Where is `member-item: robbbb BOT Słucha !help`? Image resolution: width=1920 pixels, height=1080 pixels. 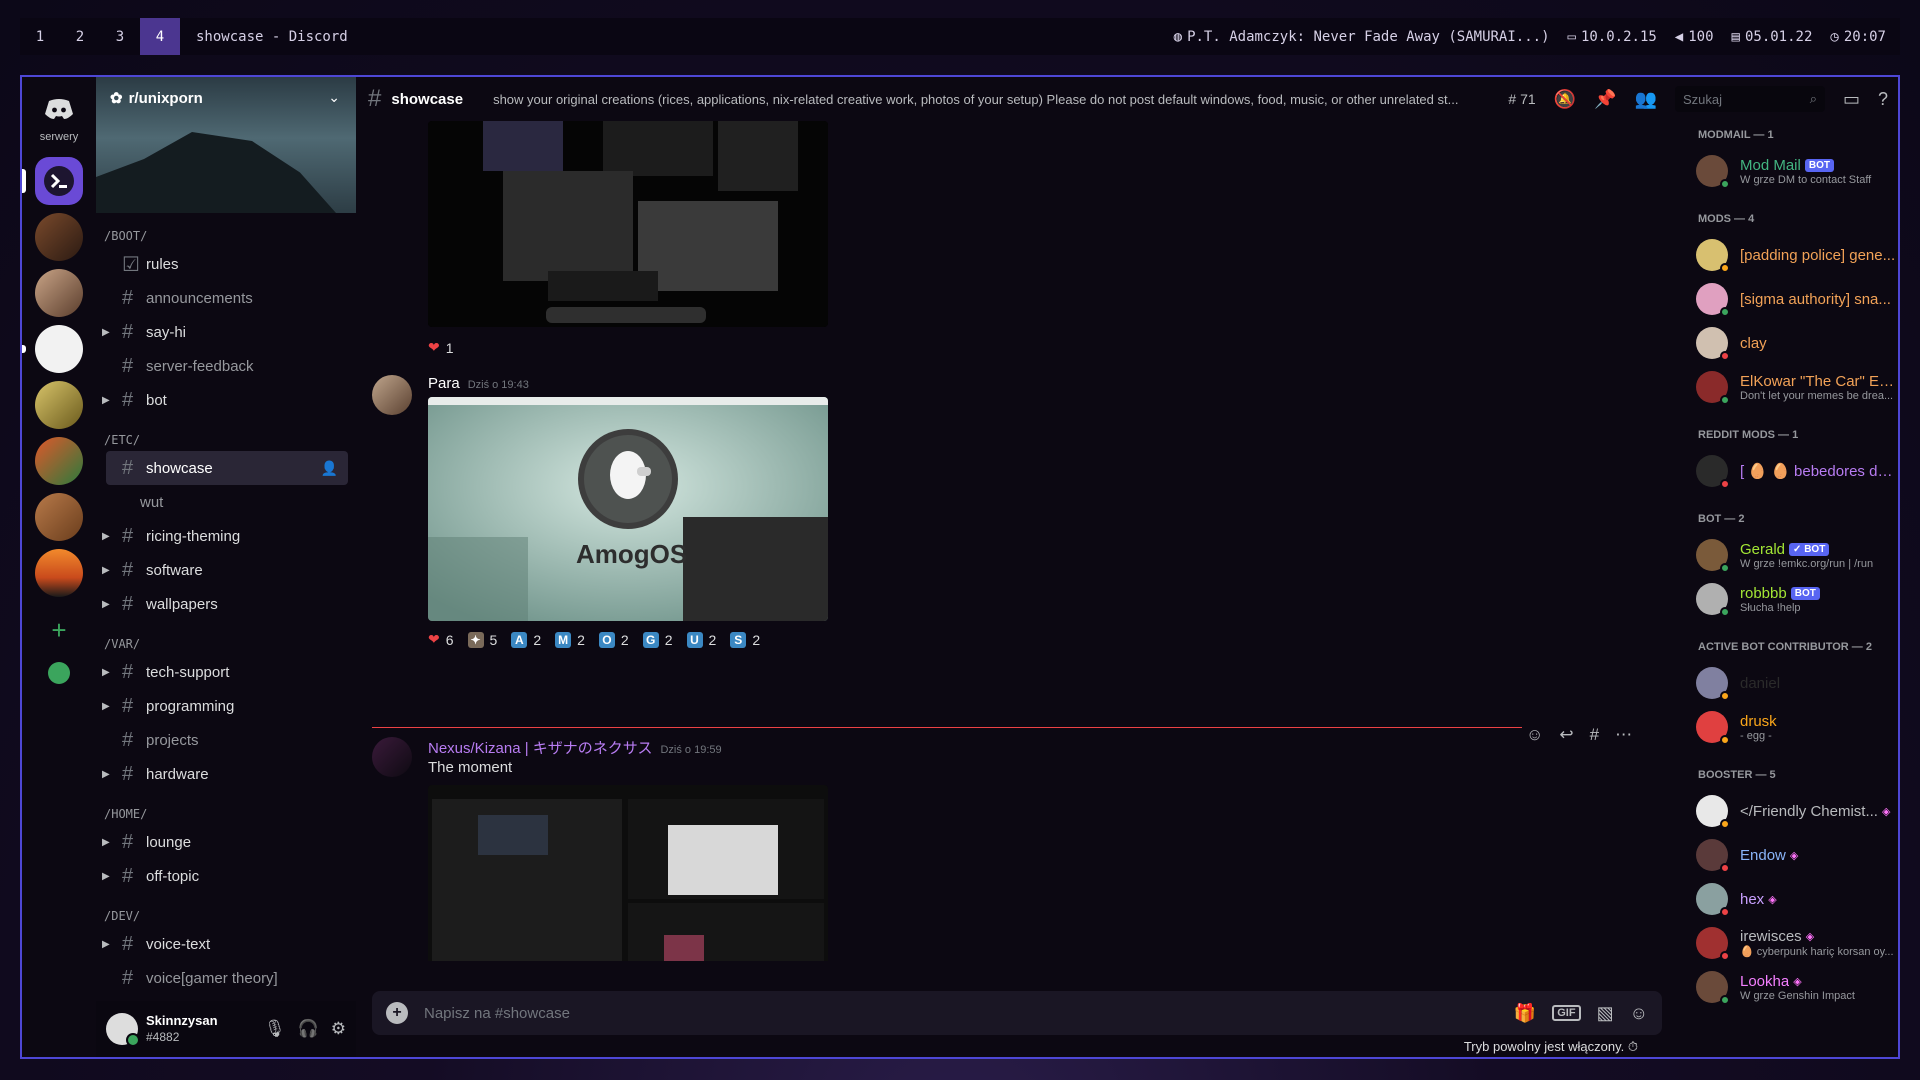 member-item: robbbb BOT Słucha !help is located at coordinates (1785, 599).